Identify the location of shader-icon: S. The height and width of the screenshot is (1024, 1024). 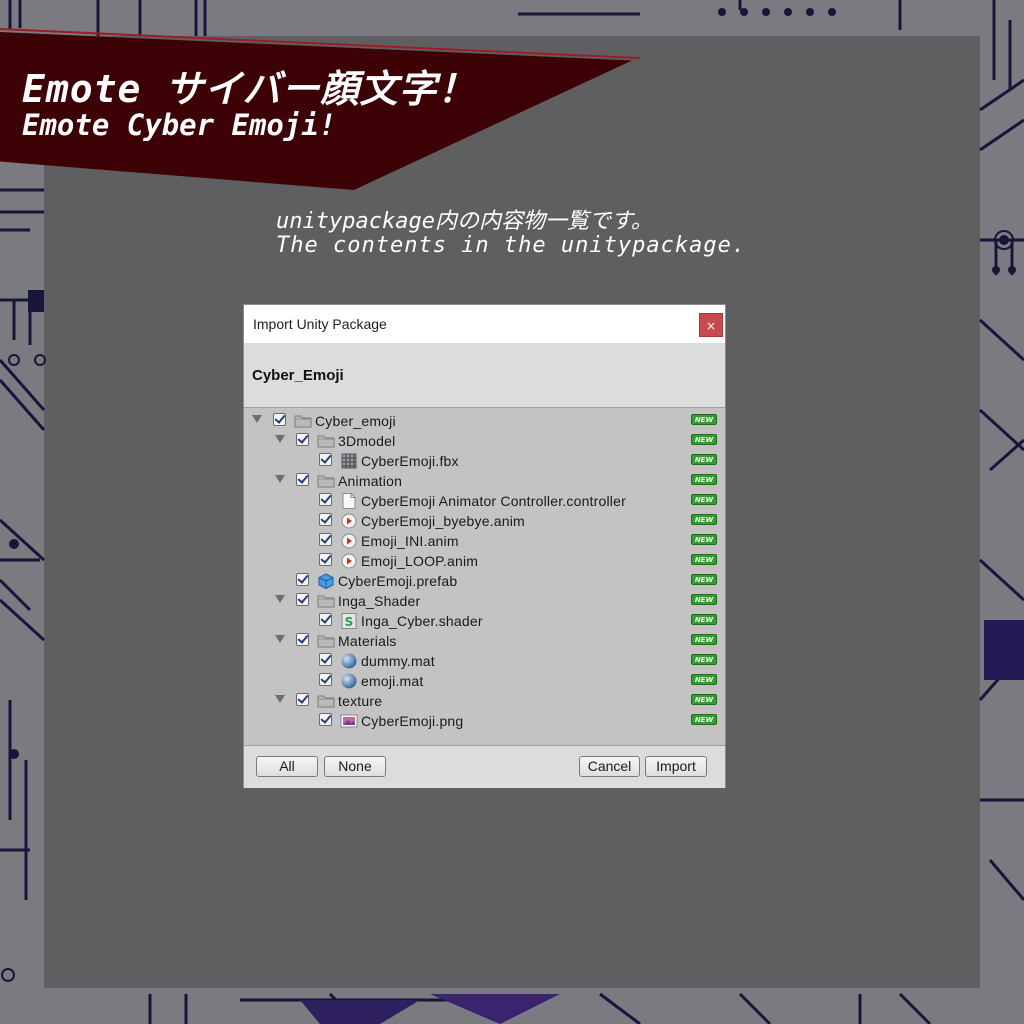
(349, 621).